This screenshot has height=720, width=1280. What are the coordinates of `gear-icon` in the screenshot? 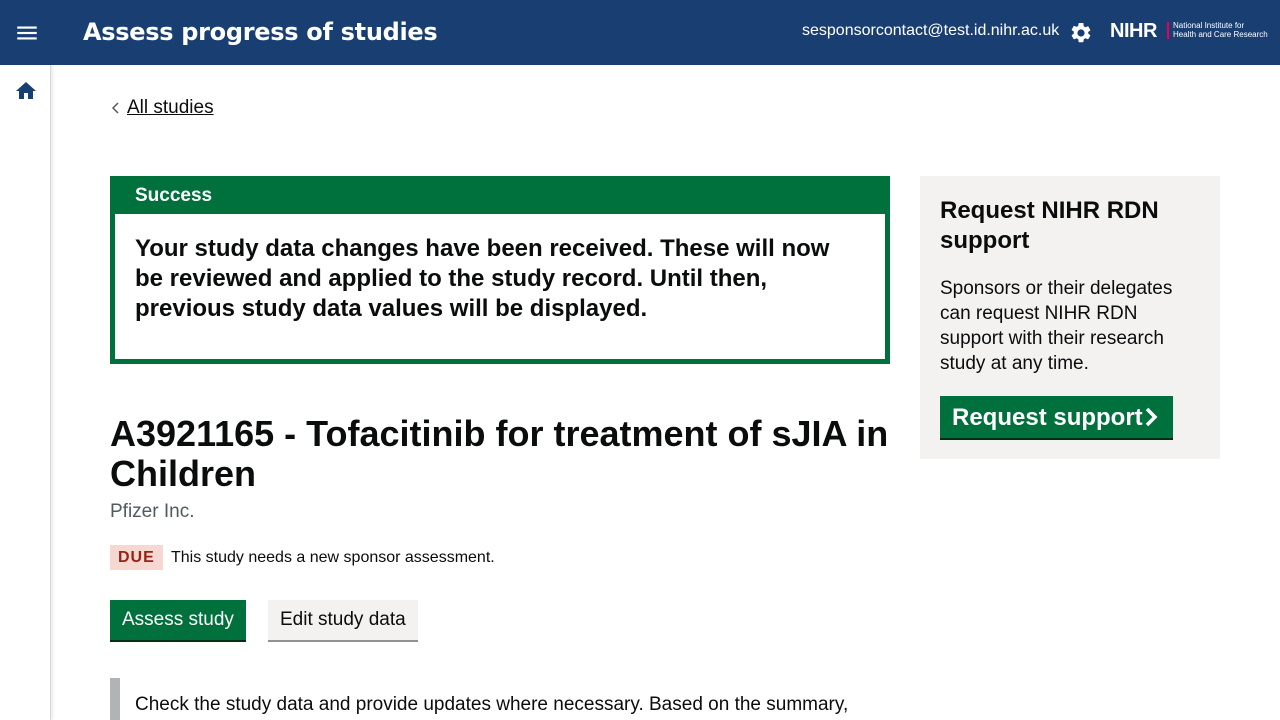 It's located at (1081, 33).